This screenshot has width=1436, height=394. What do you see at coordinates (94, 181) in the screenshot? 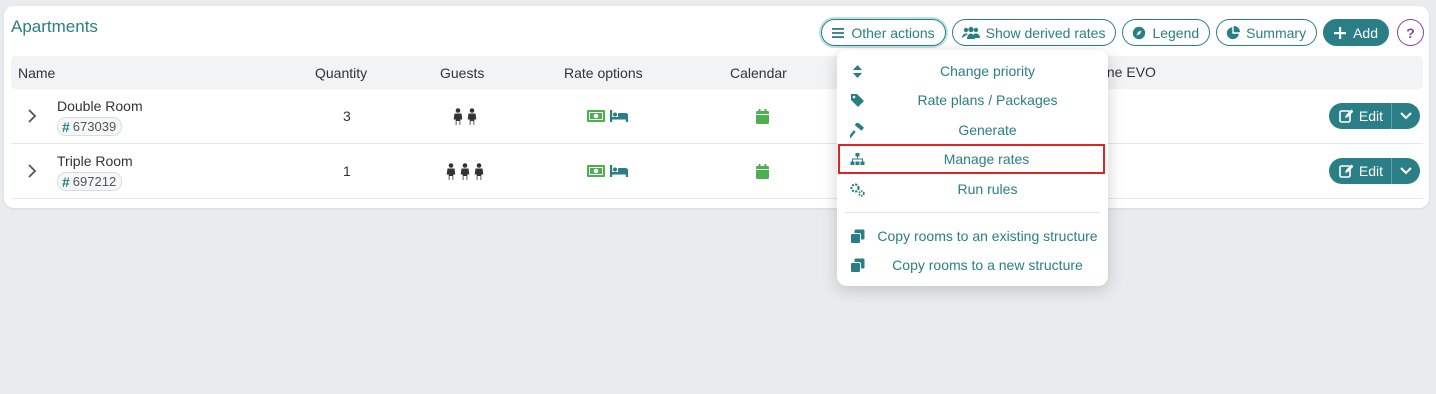
I see `room-id: 697212` at bounding box center [94, 181].